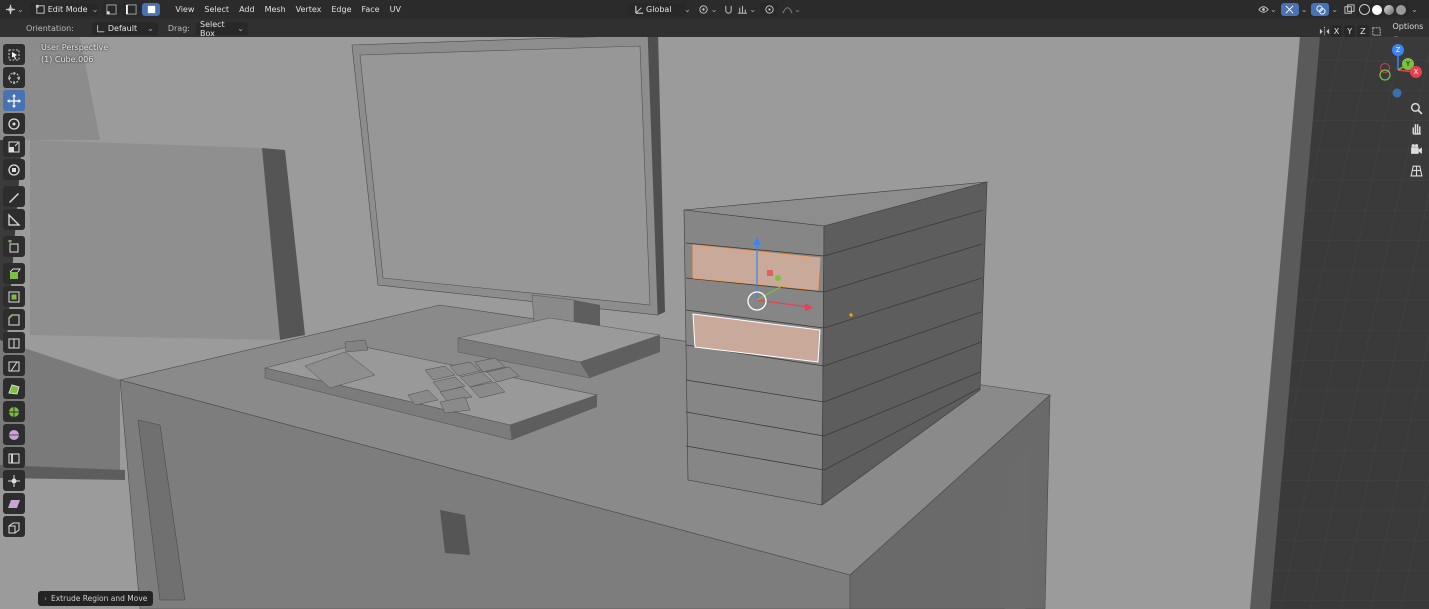  Describe the element at coordinates (769, 9) in the screenshot. I see `proportional-edit-button` at that location.